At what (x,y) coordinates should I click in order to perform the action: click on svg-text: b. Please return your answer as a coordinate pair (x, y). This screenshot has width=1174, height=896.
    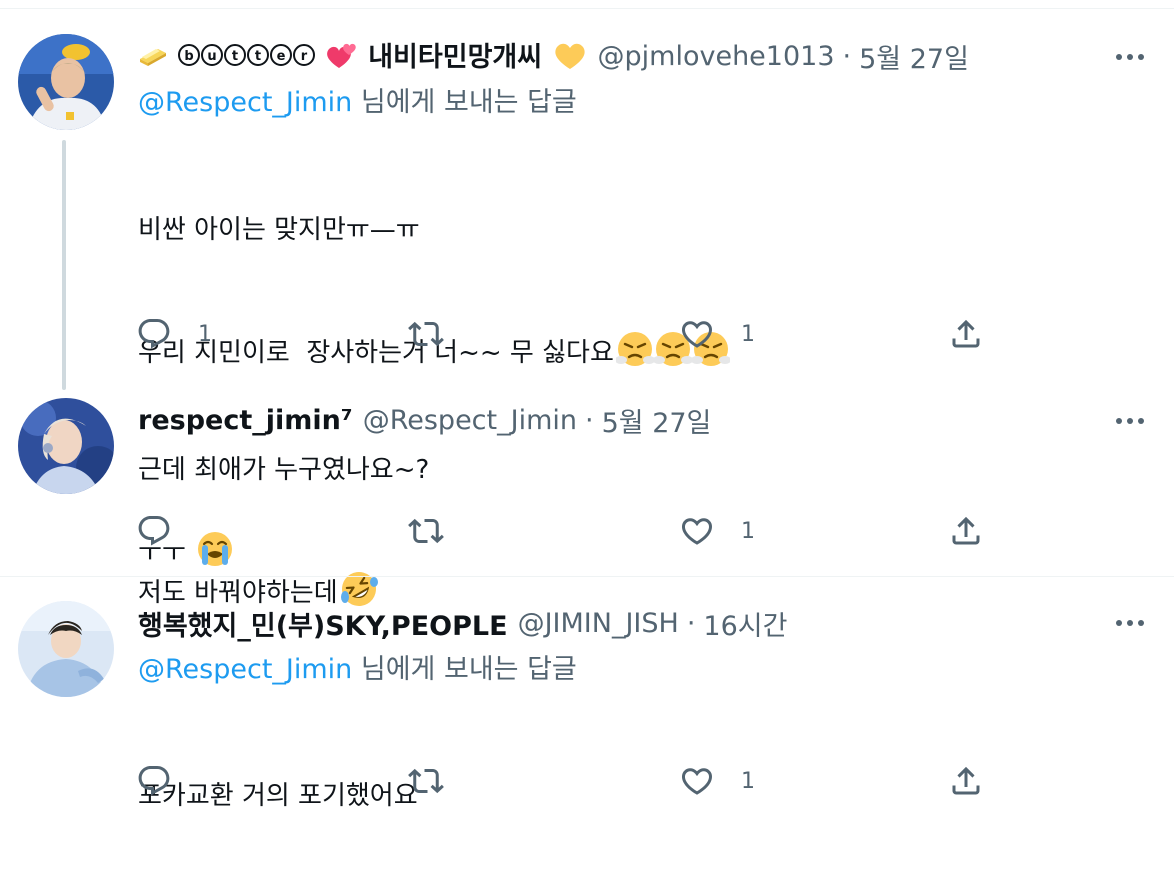
    Looking at the image, I should click on (189, 56).